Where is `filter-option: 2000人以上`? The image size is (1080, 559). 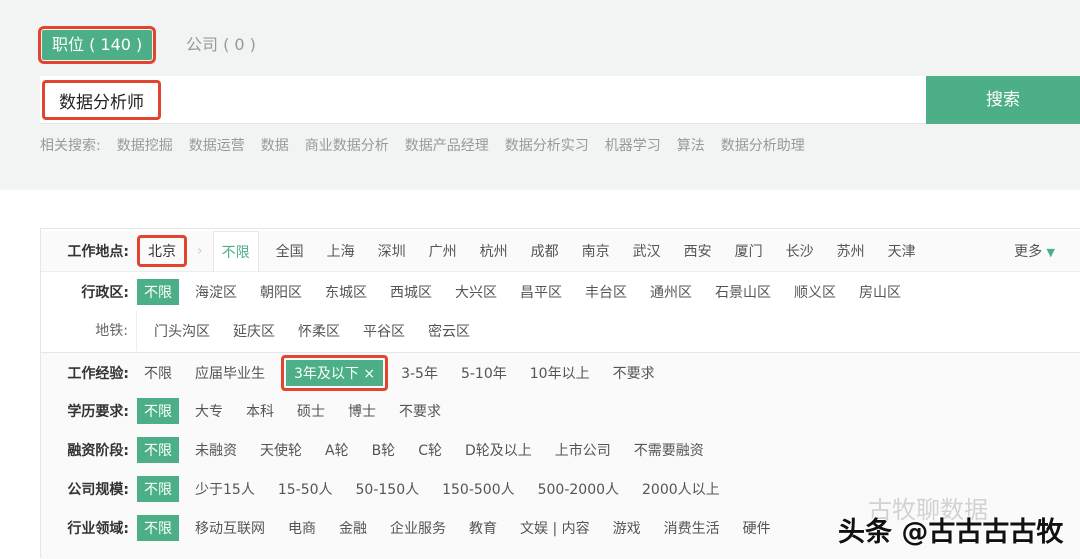
filter-option: 2000人以上 is located at coordinates (681, 489).